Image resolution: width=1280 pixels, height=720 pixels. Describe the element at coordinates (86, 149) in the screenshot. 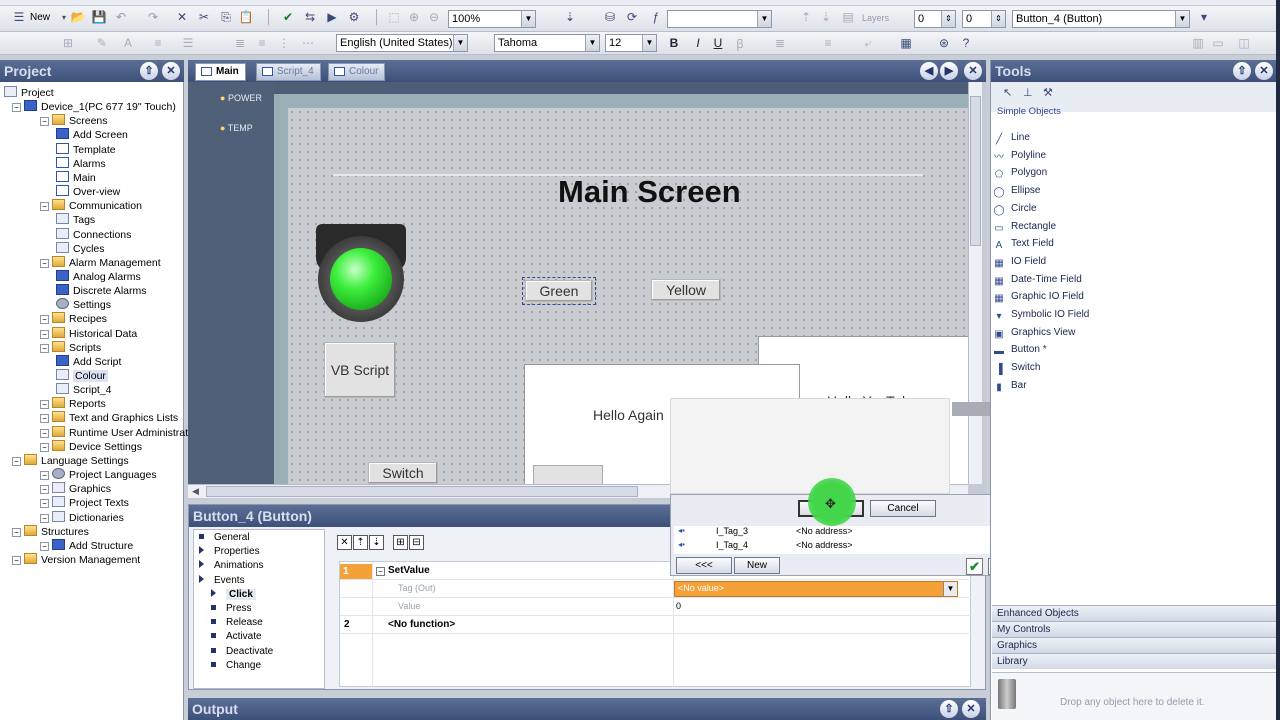

I see `tree-item: Template` at that location.